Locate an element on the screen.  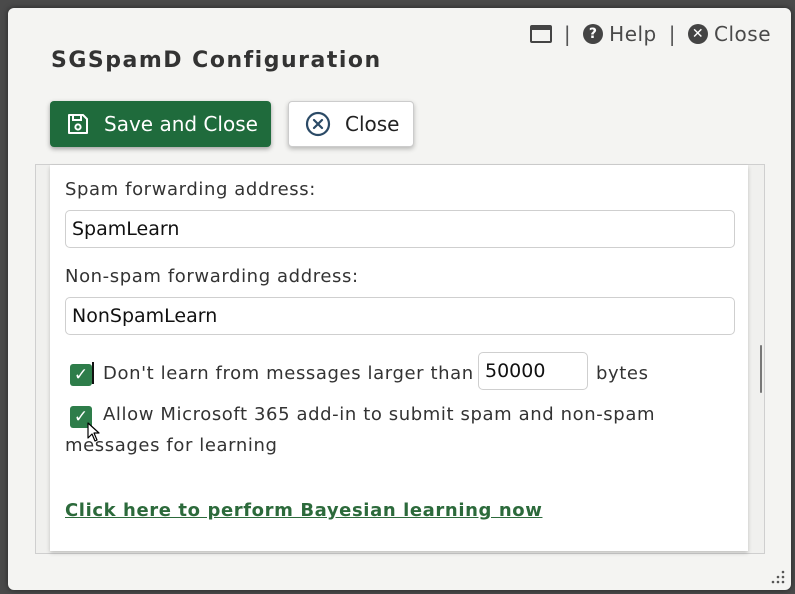
size-limit-unit: bytes is located at coordinates (622, 373).